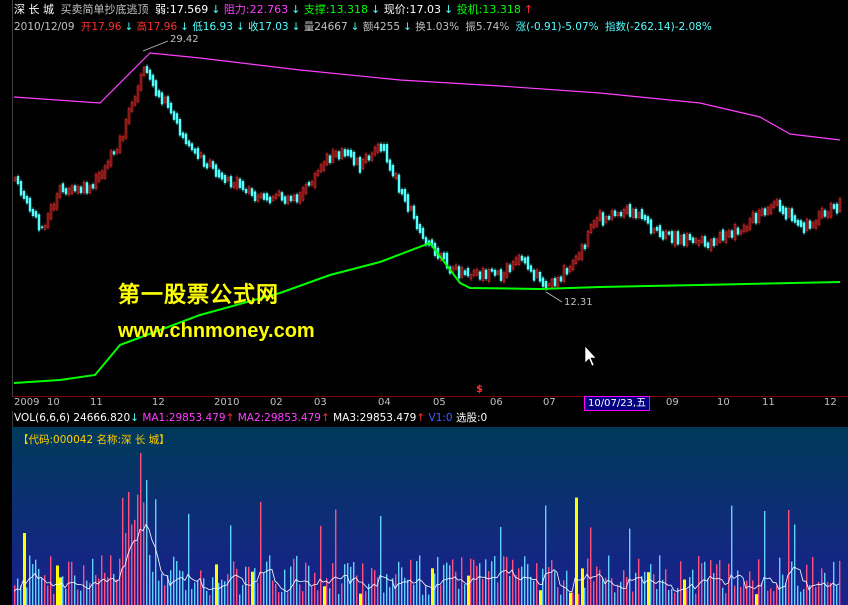 This screenshot has height=605, width=848. I want to click on high-pointer, so click(155, 46).